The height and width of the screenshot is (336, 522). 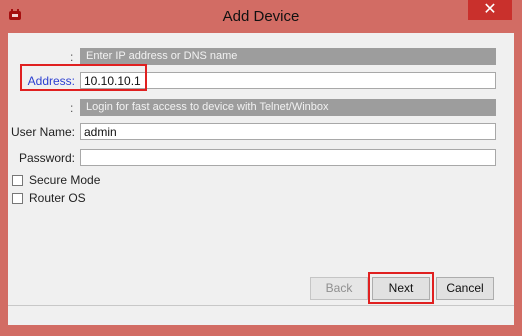 I want to click on section-header-address: Enter IP address or DNS name, so click(x=288, y=56).